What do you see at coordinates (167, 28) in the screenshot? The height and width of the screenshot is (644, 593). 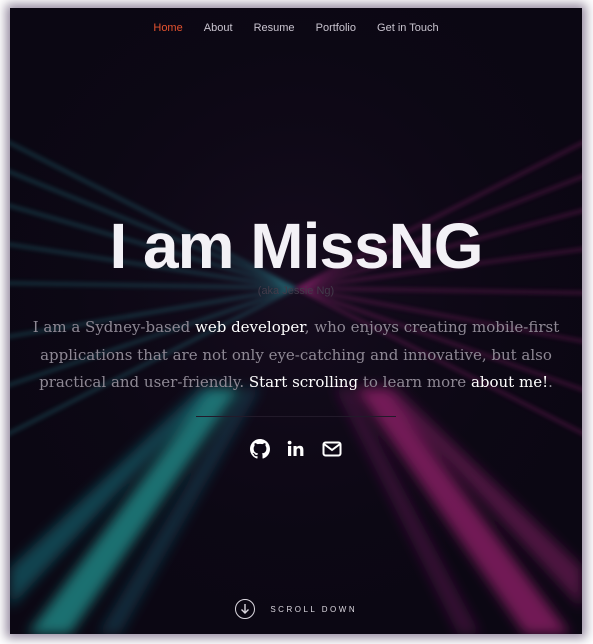 I see `nav-item-home: Home` at bounding box center [167, 28].